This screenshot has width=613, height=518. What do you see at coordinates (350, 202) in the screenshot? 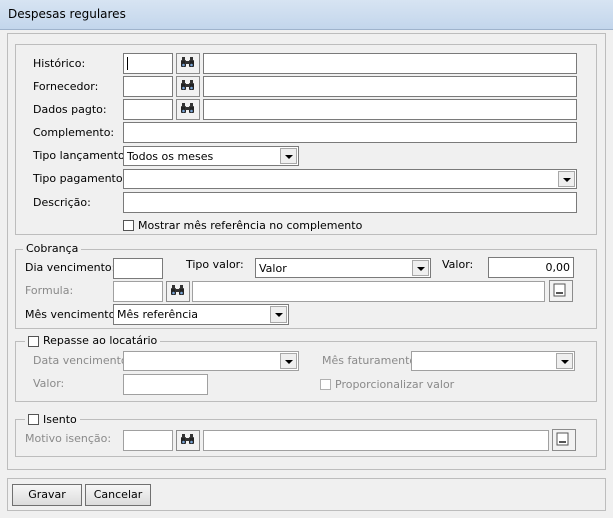
I see `descricao-input` at bounding box center [350, 202].